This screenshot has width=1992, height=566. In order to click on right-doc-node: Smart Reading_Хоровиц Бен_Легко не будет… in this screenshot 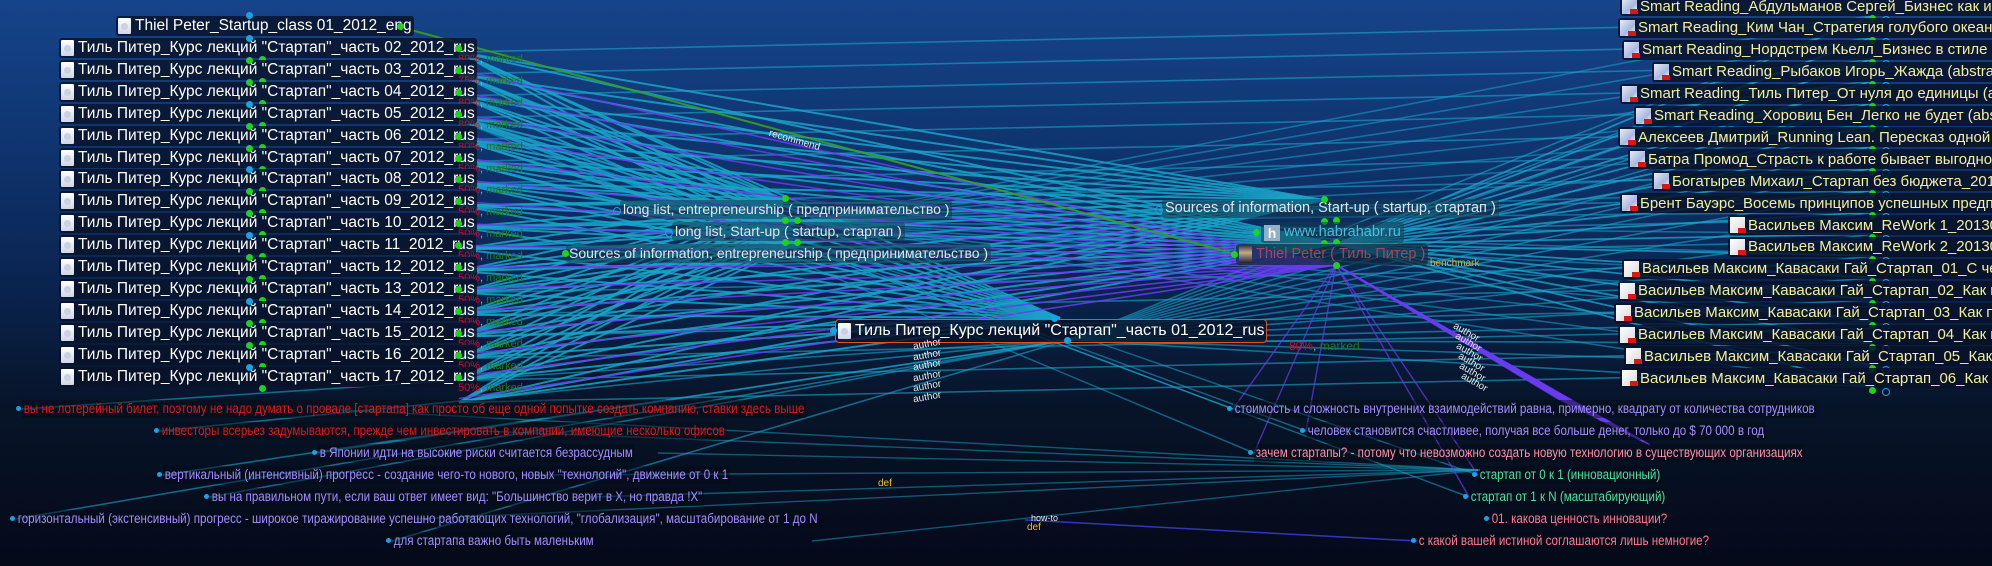, I will do `click(1813, 115)`.